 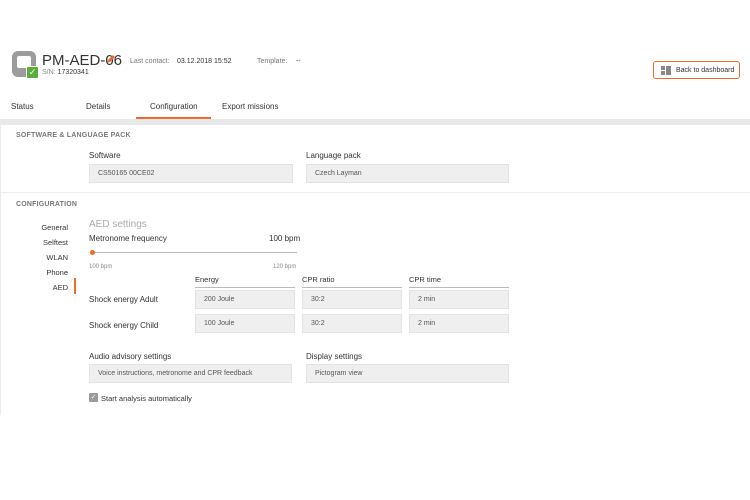 What do you see at coordinates (73, 72) in the screenshot?
I see `sn-value: 17320341` at bounding box center [73, 72].